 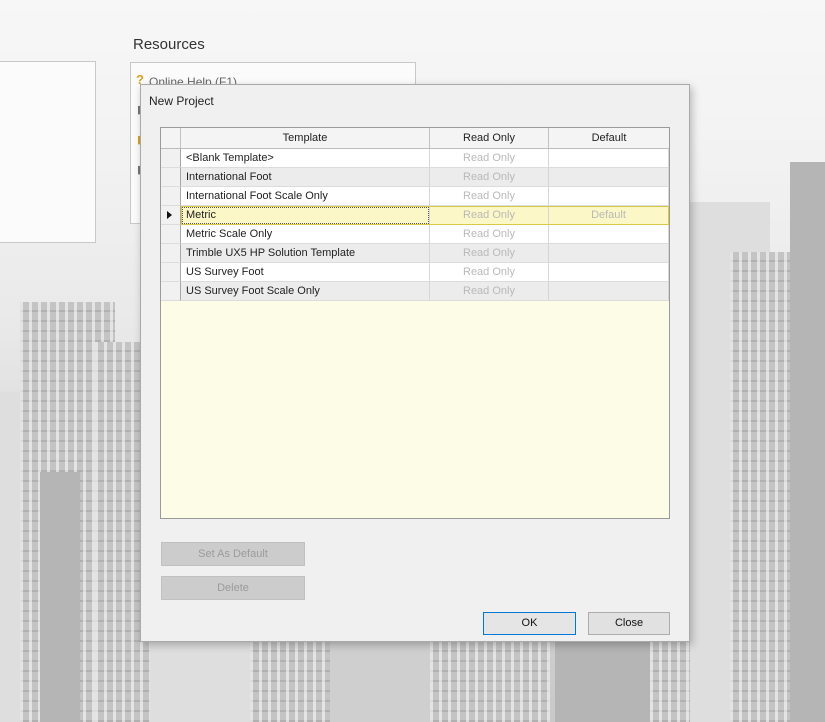 What do you see at coordinates (489, 138) in the screenshot?
I see `column-header-read-only: Read Only` at bounding box center [489, 138].